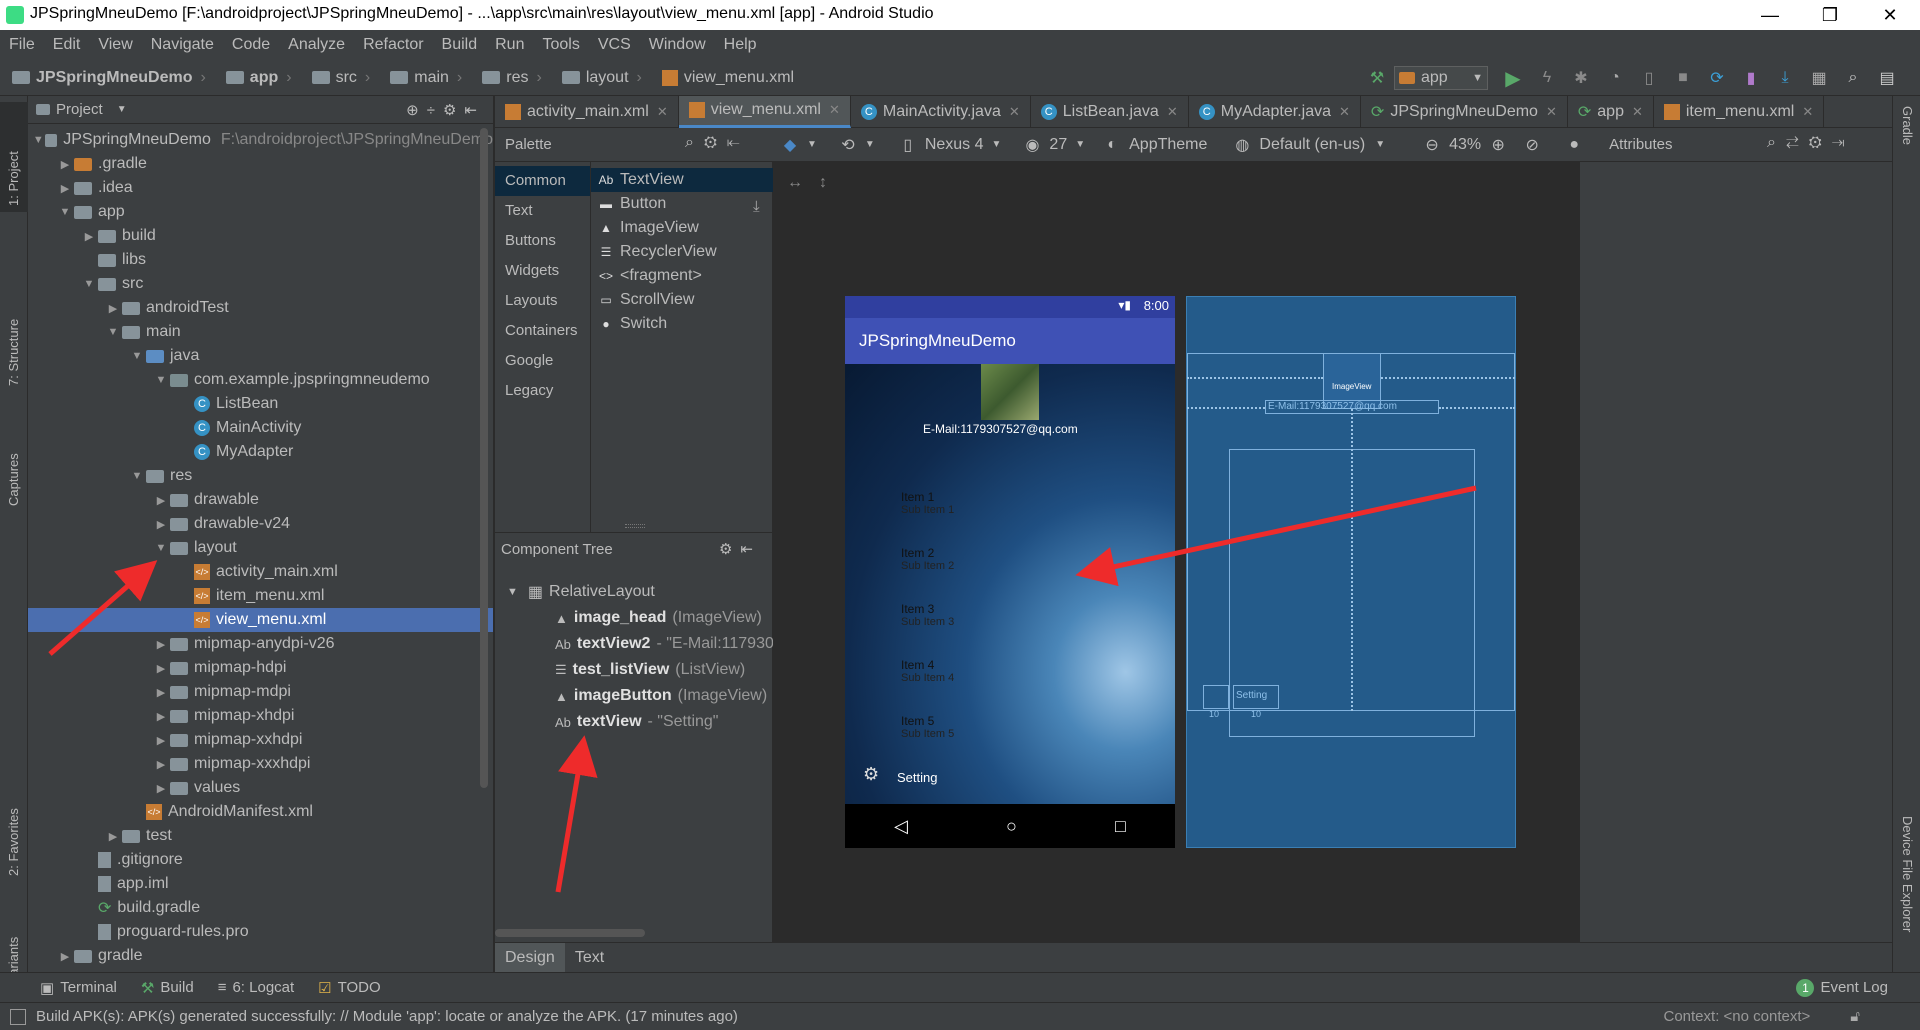 The image size is (1920, 1030). I want to click on project-tree-item: ▶ build, so click(260, 236).